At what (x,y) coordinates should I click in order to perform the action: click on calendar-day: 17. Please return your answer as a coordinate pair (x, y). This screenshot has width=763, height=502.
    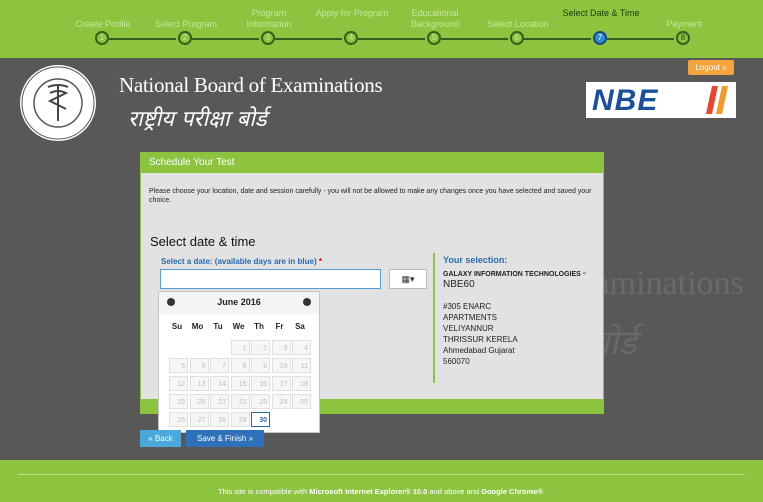
    Looking at the image, I should click on (281, 383).